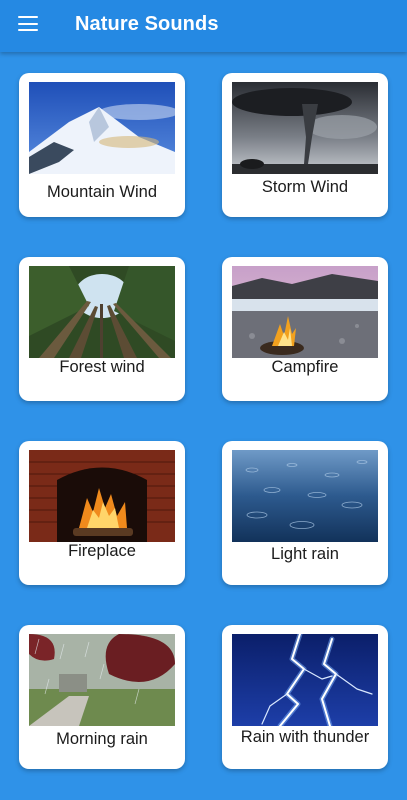 This screenshot has height=800, width=407. I want to click on sound-label: Light rain, so click(305, 554).